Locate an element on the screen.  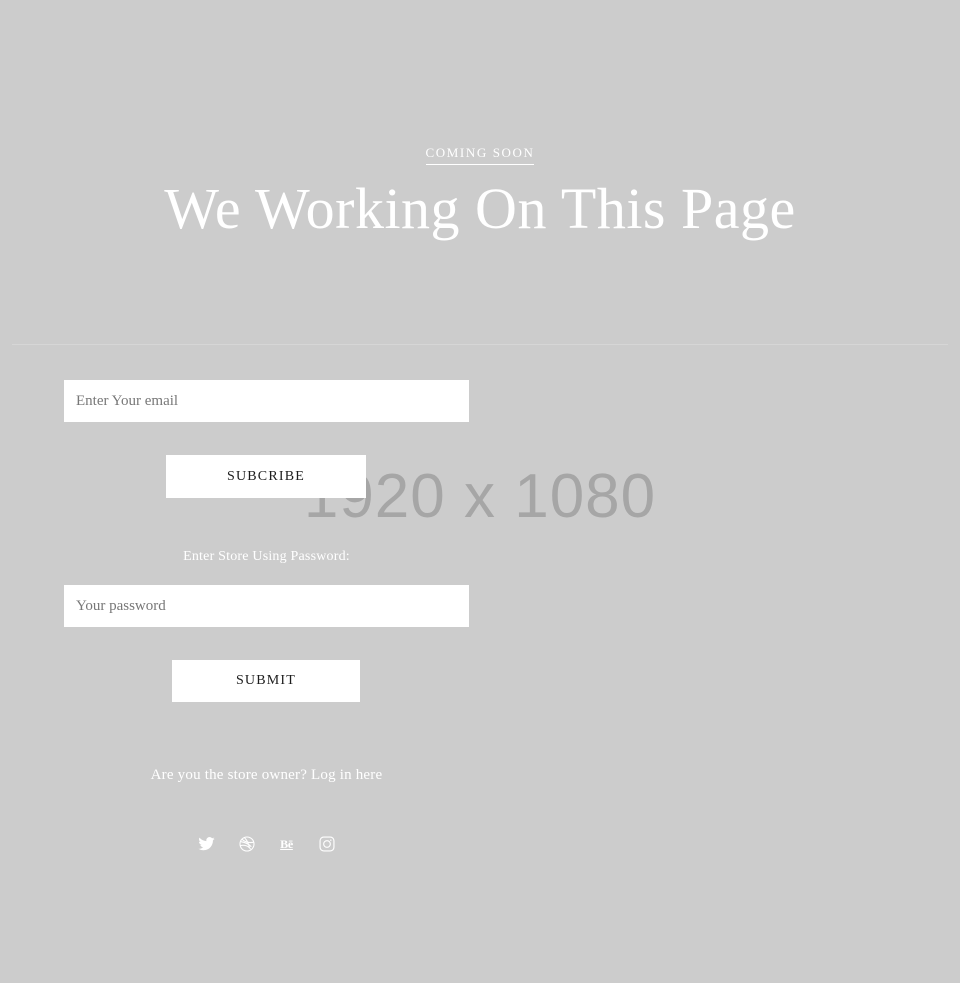
email-input is located at coordinates (266, 401).